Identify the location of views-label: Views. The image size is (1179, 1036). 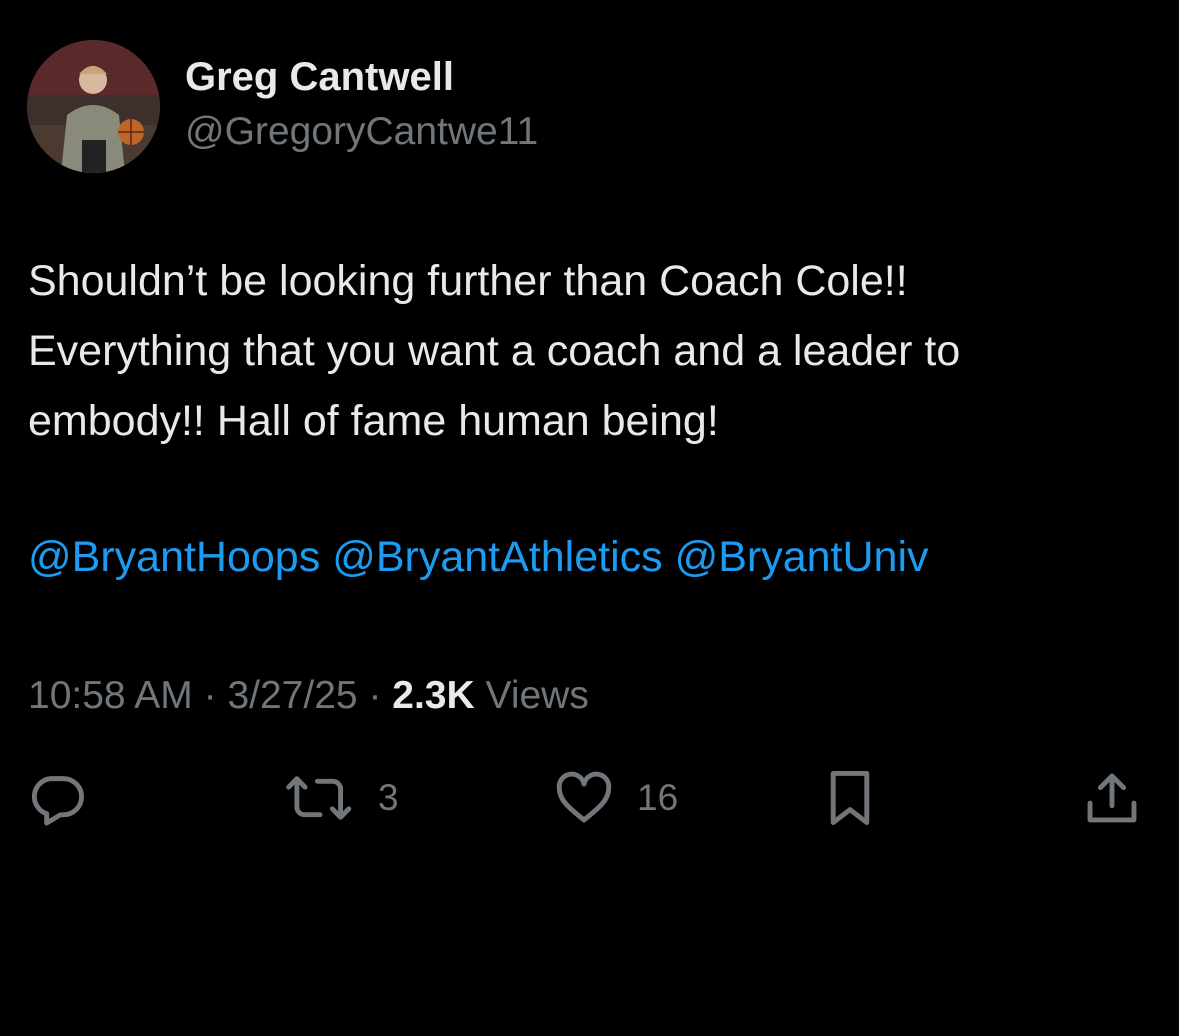
(537, 695).